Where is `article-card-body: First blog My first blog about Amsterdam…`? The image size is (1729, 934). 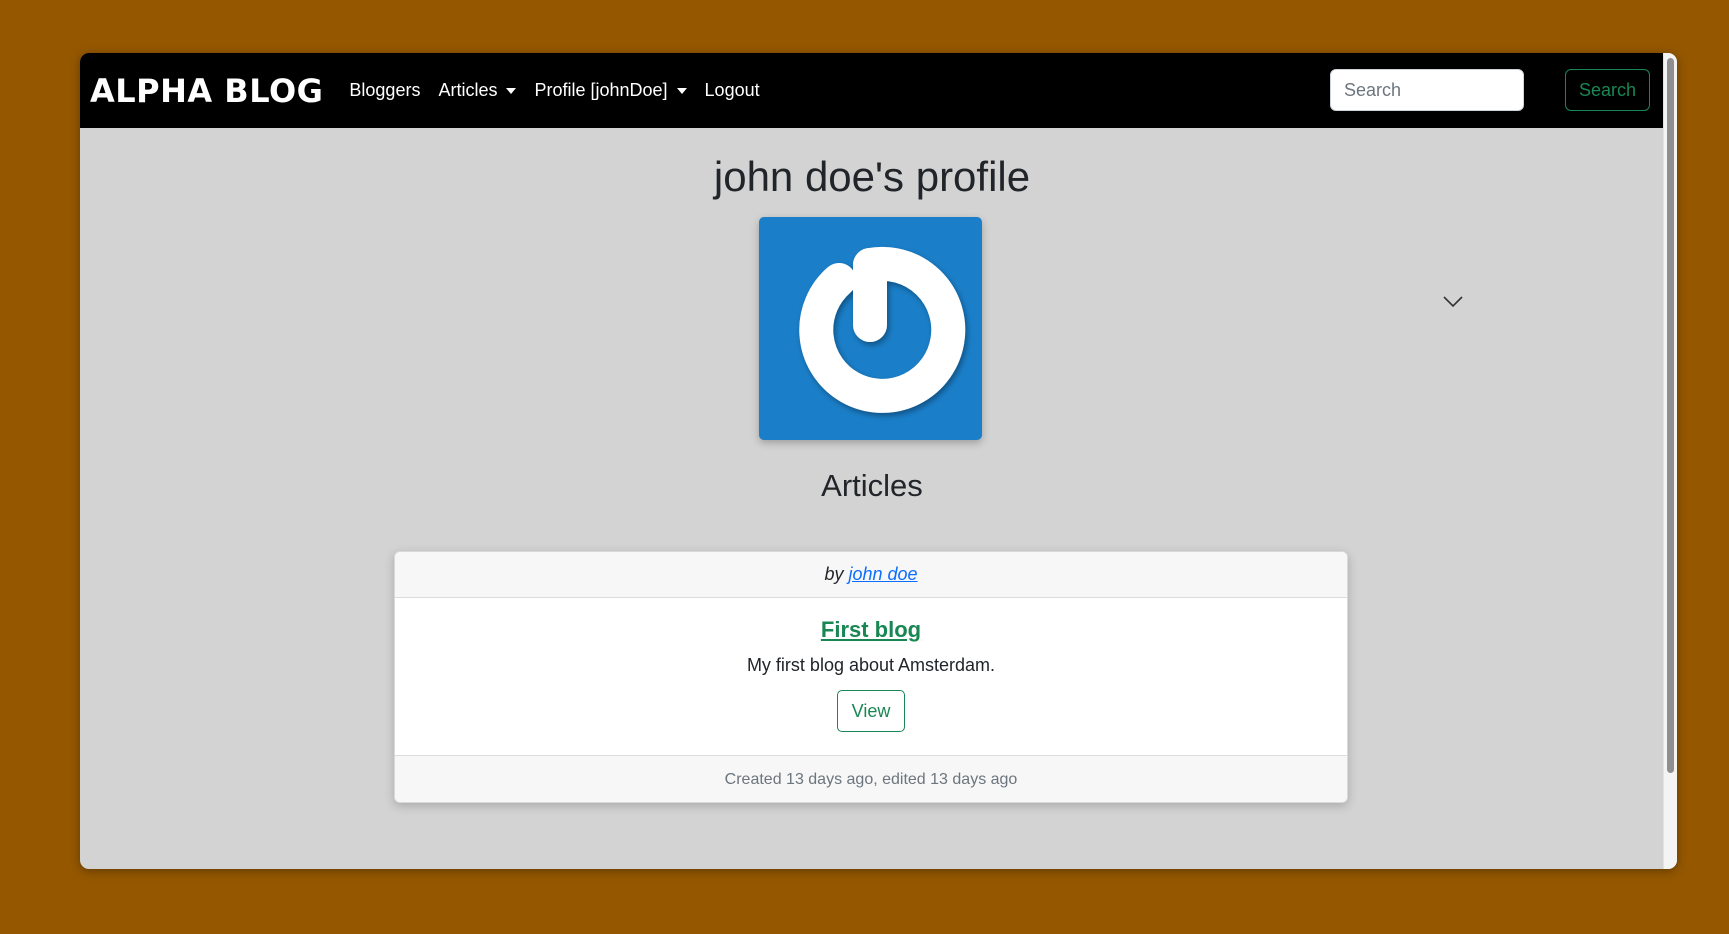 article-card-body: First blog My first blog about Amsterdam… is located at coordinates (871, 677).